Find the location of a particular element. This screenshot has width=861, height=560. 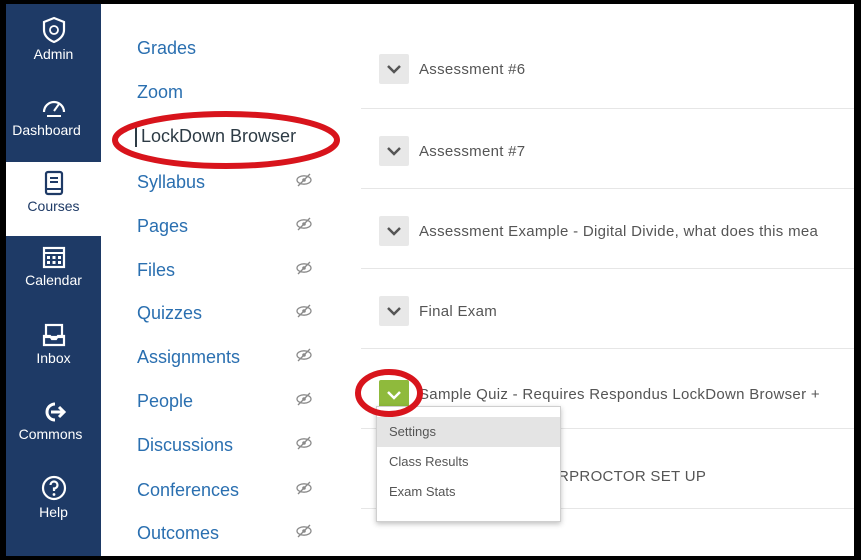

inbox-icon is located at coordinates (53, 335).